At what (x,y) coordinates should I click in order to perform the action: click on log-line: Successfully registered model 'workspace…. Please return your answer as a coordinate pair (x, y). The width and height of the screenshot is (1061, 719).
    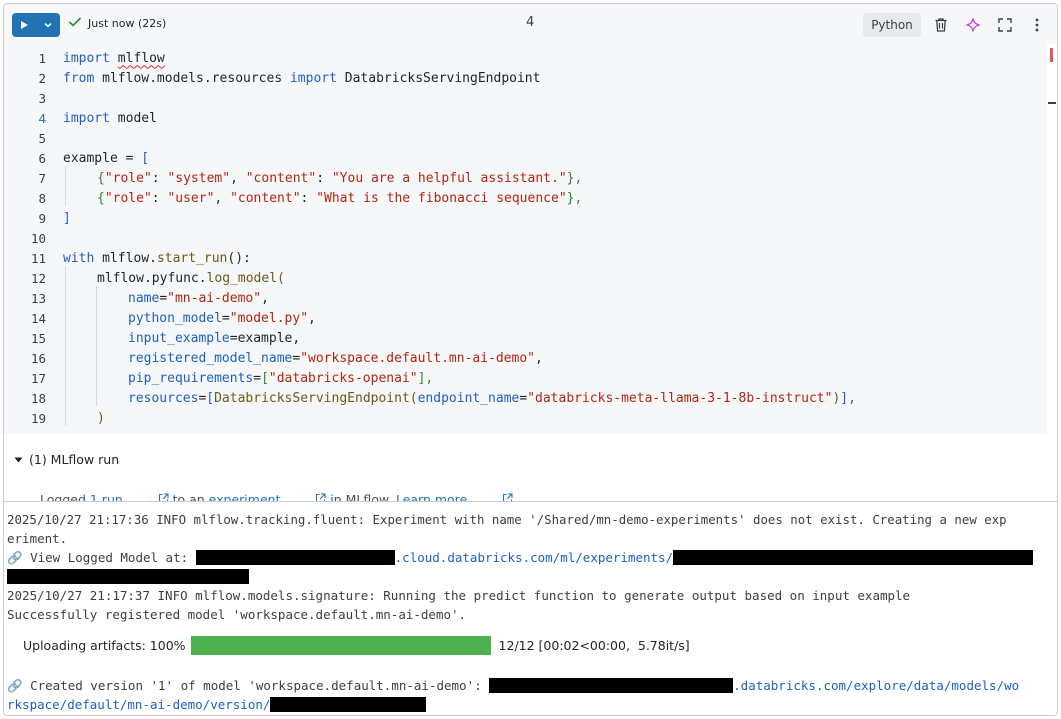
    Looking at the image, I should click on (237, 614).